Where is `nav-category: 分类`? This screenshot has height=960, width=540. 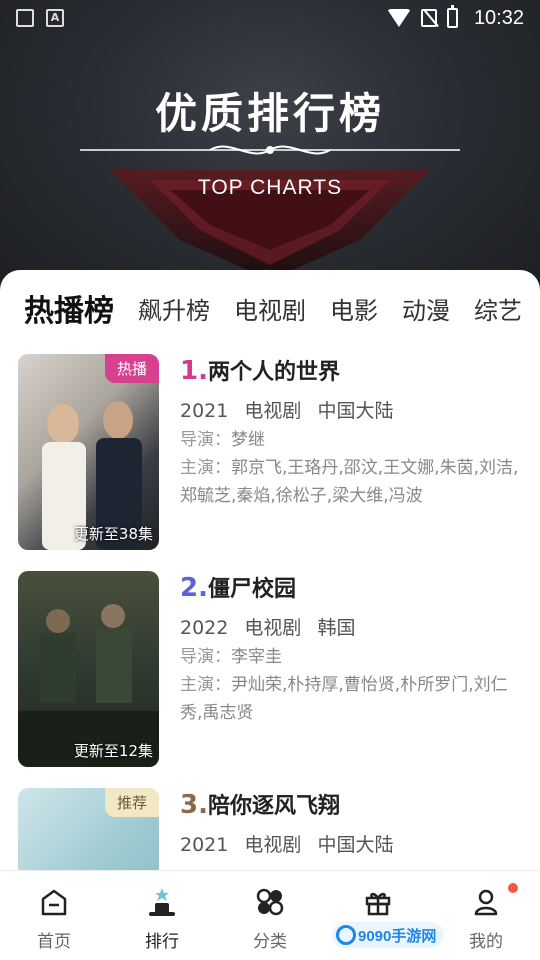 nav-category: 分类 is located at coordinates (270, 915).